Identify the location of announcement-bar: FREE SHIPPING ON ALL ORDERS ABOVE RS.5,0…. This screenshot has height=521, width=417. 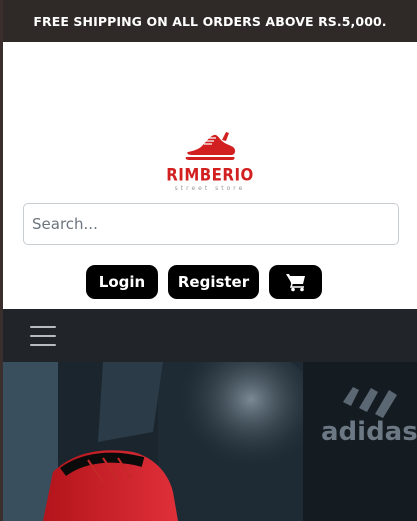
(210, 21).